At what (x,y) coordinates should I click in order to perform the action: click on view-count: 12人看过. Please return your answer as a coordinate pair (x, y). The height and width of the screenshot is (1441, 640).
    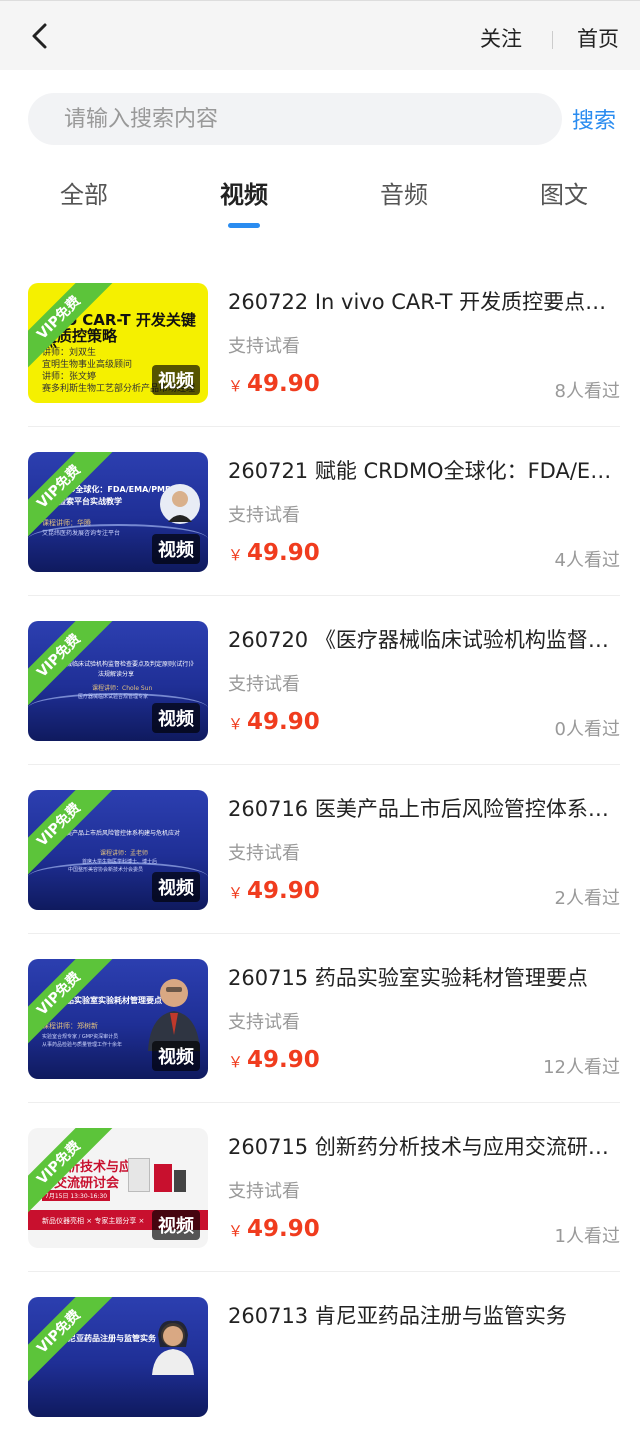
    Looking at the image, I should click on (581, 1067).